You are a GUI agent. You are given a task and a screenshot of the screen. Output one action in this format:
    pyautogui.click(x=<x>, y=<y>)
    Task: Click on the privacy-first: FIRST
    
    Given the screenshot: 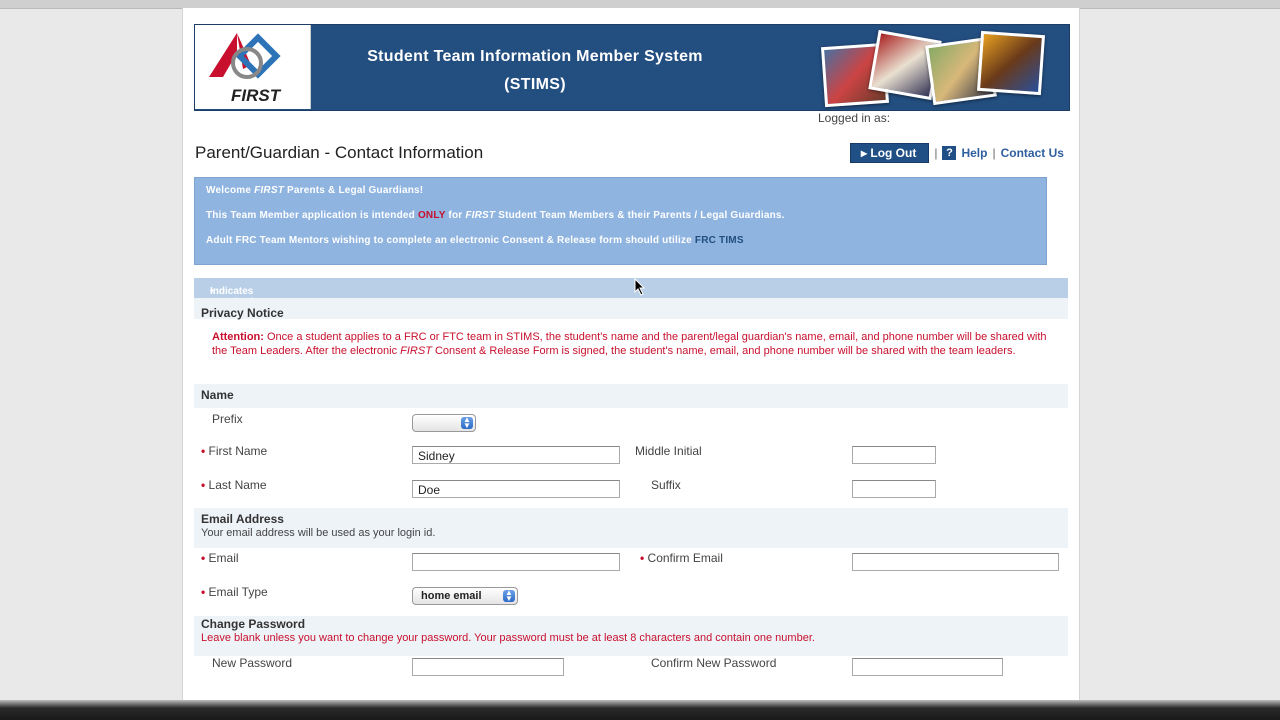 What is the action you would take?
    pyautogui.click(x=416, y=351)
    